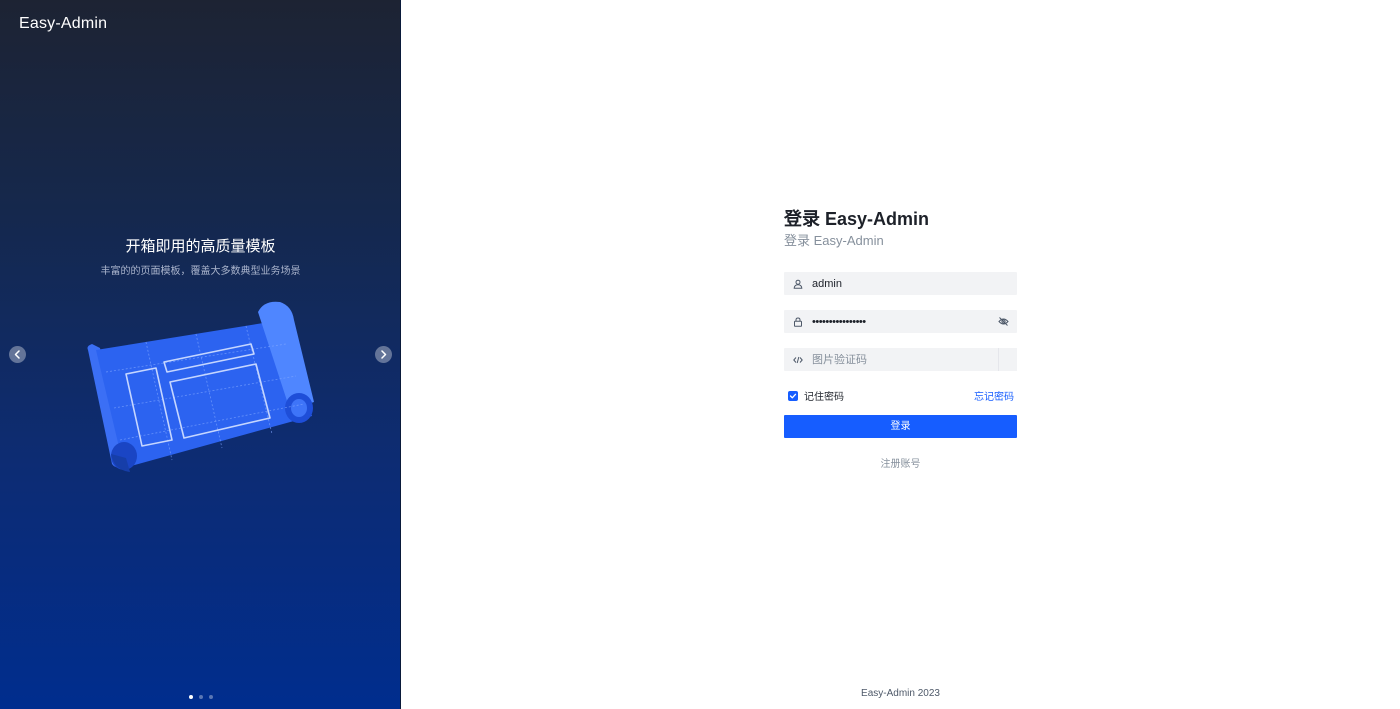  Describe the element at coordinates (900, 693) in the screenshot. I see `footer-copyright: Easy-Admin 2023` at that location.